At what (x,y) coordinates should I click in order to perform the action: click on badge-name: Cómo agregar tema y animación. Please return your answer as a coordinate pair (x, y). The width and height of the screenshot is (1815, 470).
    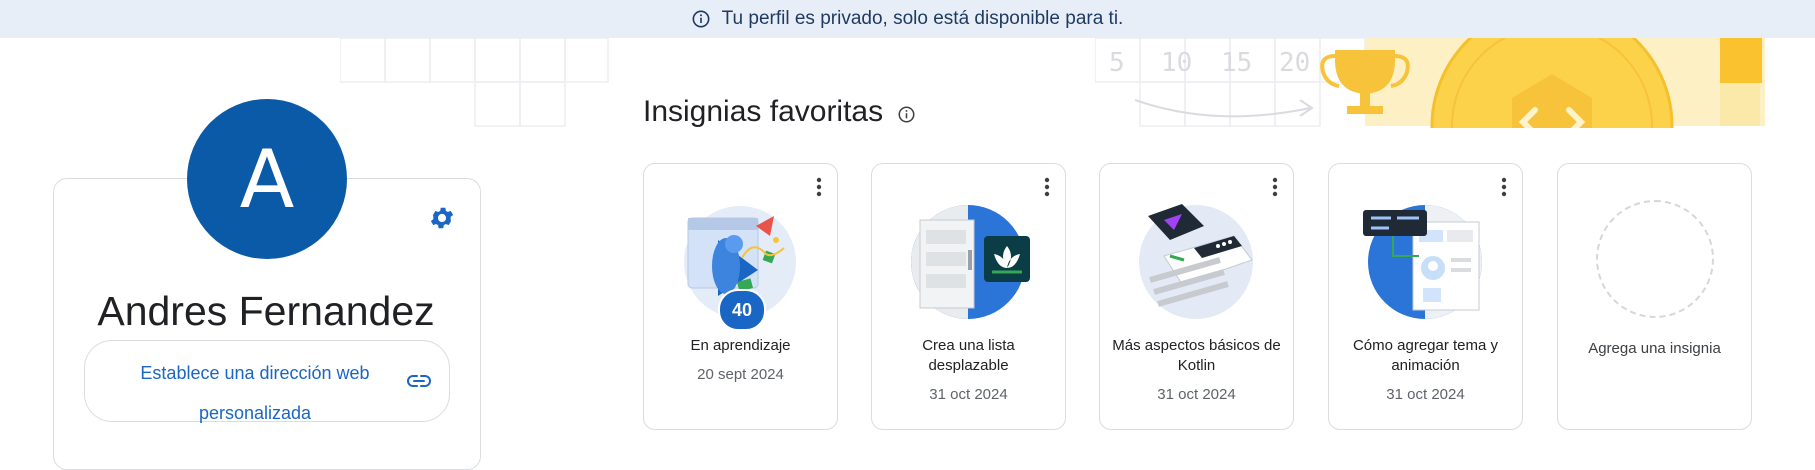
    Looking at the image, I should click on (1425, 355).